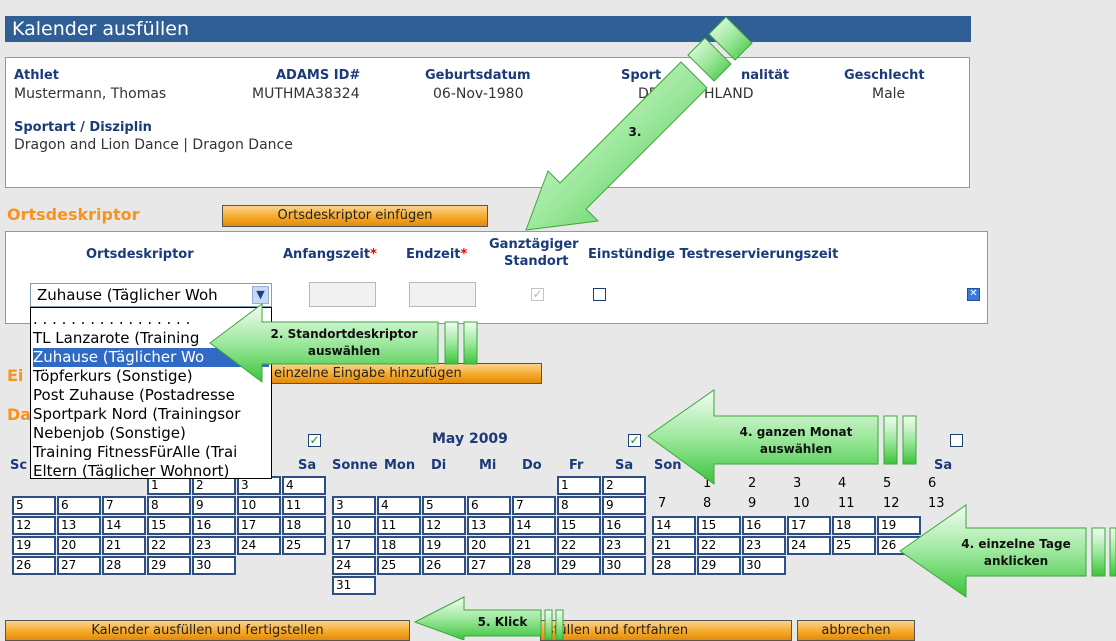  I want to click on step3-label: 3., so click(635, 132).